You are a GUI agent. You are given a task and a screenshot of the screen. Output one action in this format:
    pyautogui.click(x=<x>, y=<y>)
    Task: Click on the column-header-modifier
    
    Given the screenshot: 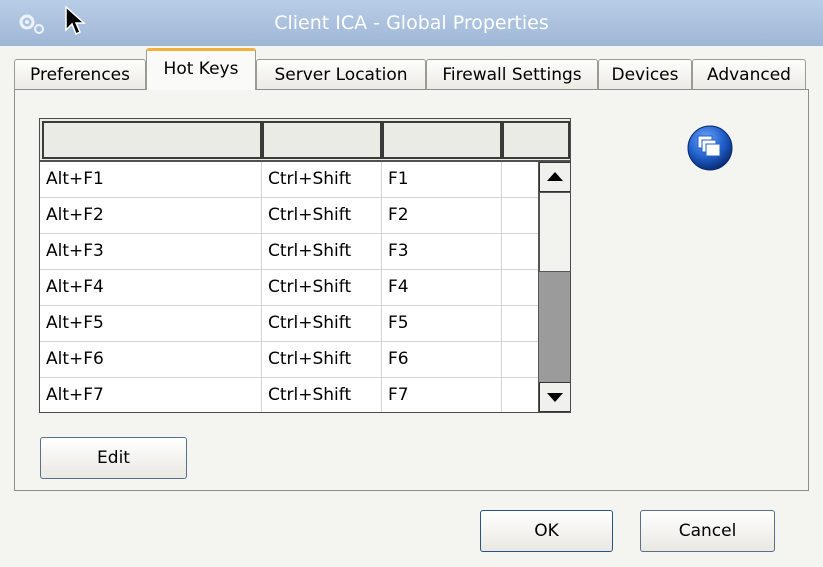 What is the action you would take?
    pyautogui.click(x=322, y=140)
    